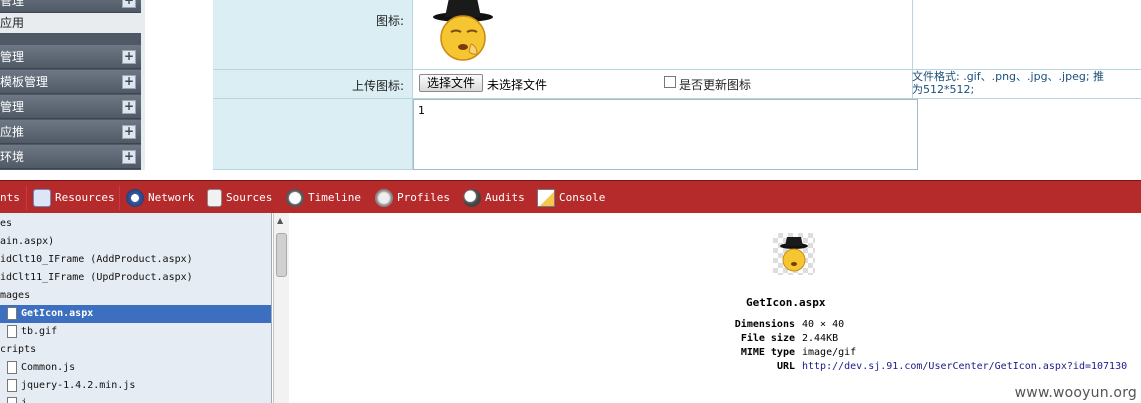  I want to click on tree-item: idClt11_IFrame (UpdProduct.aspx), so click(135, 278).